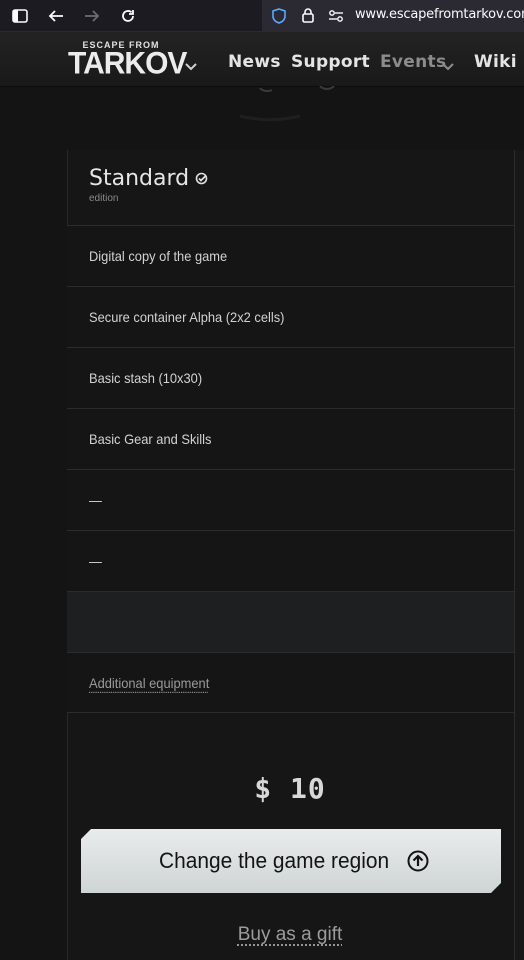  What do you see at coordinates (413, 62) in the screenshot?
I see `nav-events: Events` at bounding box center [413, 62].